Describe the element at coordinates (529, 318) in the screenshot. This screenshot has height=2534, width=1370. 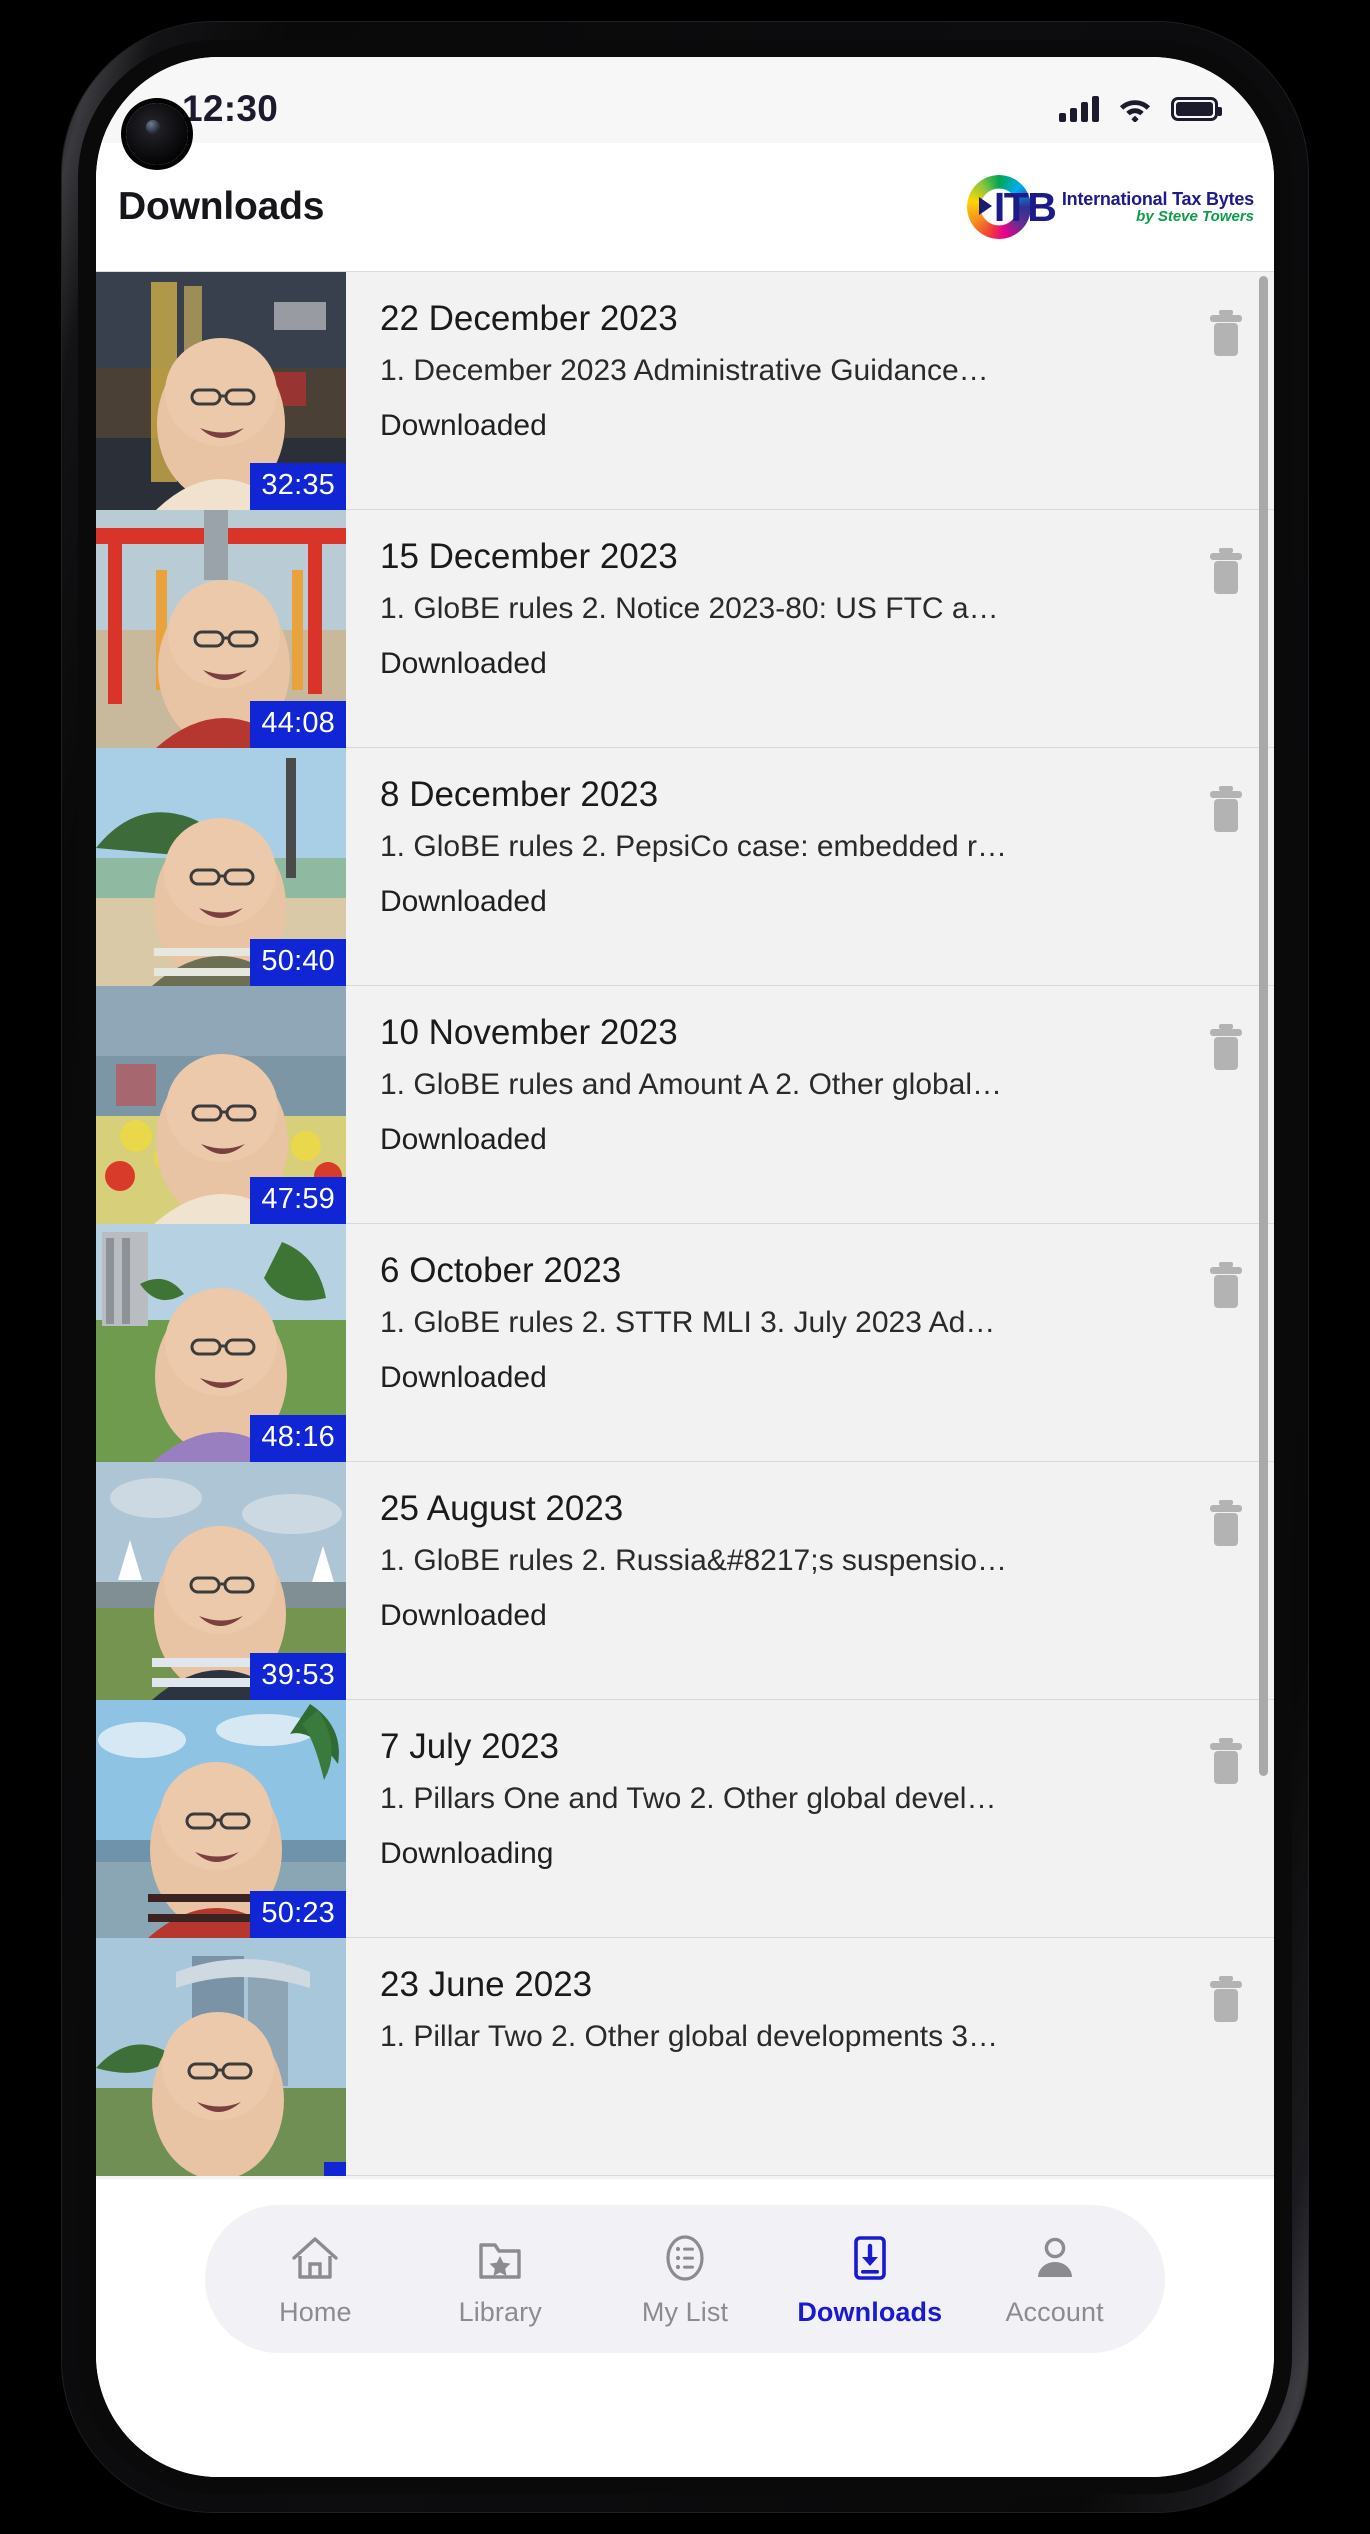
I see `item-date: 22 December 2023` at that location.